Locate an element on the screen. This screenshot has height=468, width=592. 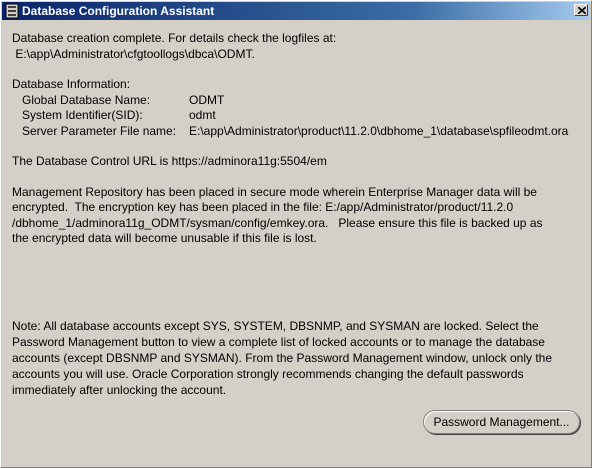
window-title: Database Configuration Assistant is located at coordinates (118, 11).